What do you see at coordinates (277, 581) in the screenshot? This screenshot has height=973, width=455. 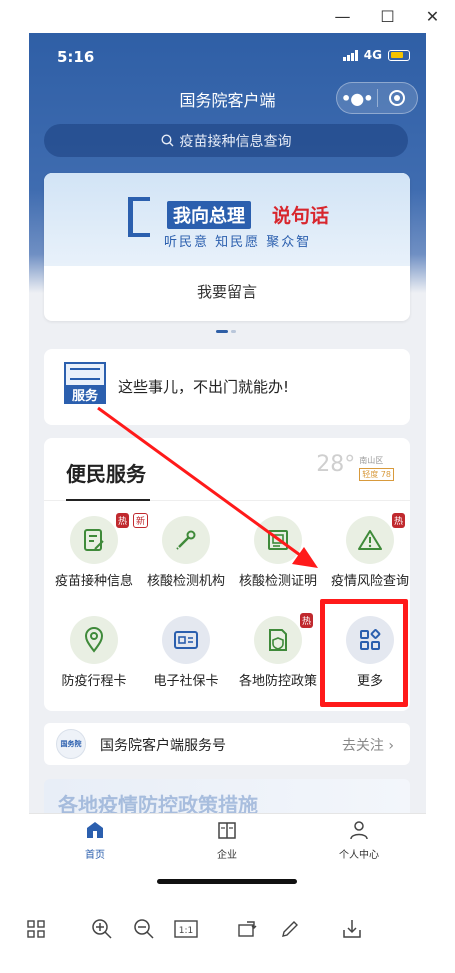 I see `service-item-label: 核酸检测证明` at bounding box center [277, 581].